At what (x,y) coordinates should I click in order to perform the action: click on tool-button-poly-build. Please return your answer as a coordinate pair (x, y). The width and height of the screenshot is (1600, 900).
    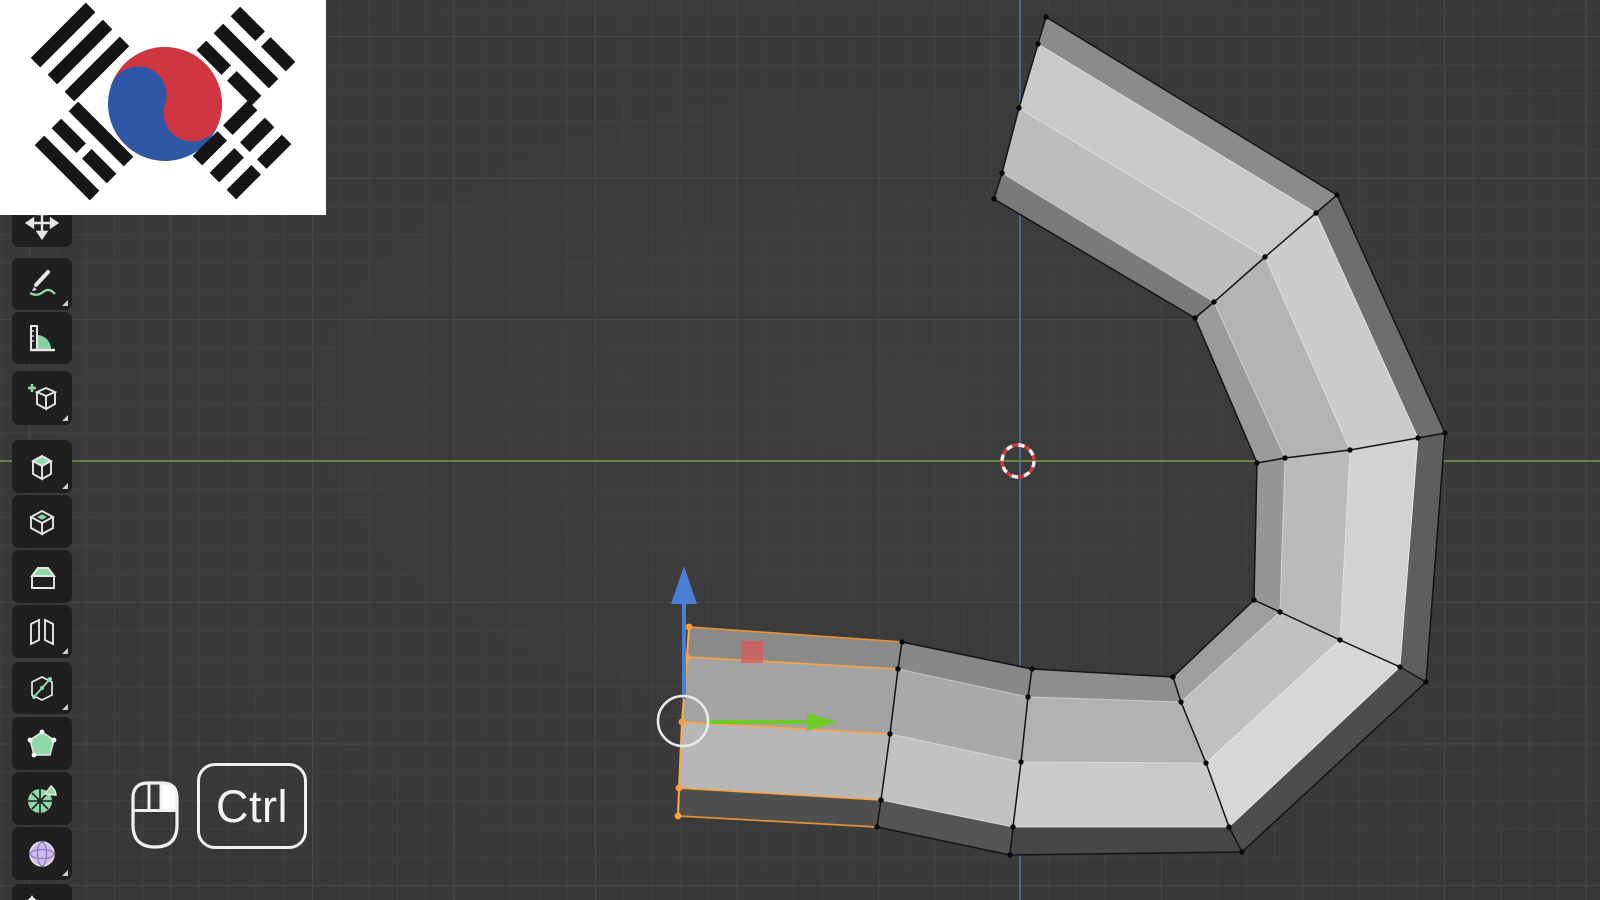
    Looking at the image, I should click on (42, 743).